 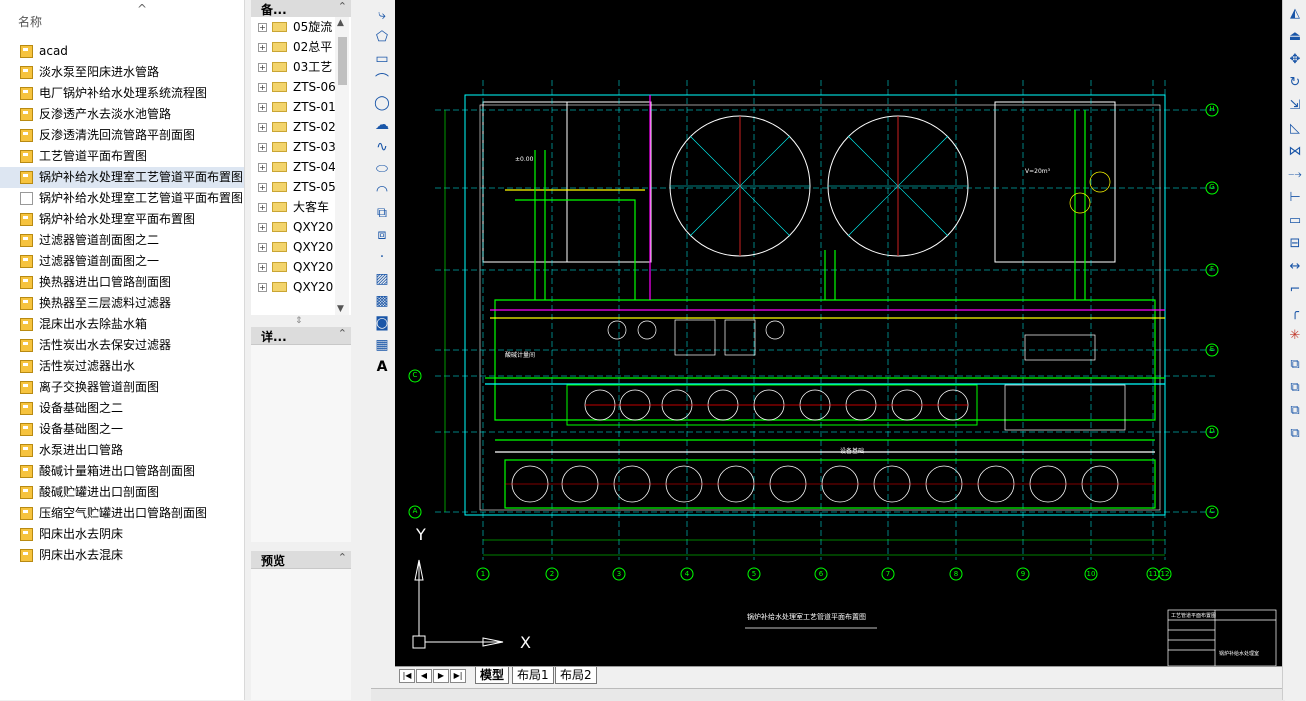 I want to click on file-list-item: 反渗透产水去淡水池管路, so click(x=122, y=114).